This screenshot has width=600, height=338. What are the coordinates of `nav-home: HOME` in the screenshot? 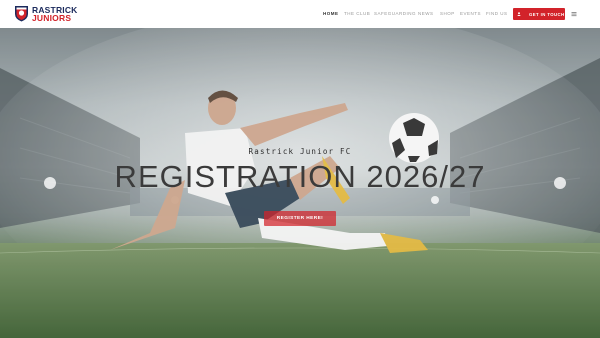 It's located at (331, 13).